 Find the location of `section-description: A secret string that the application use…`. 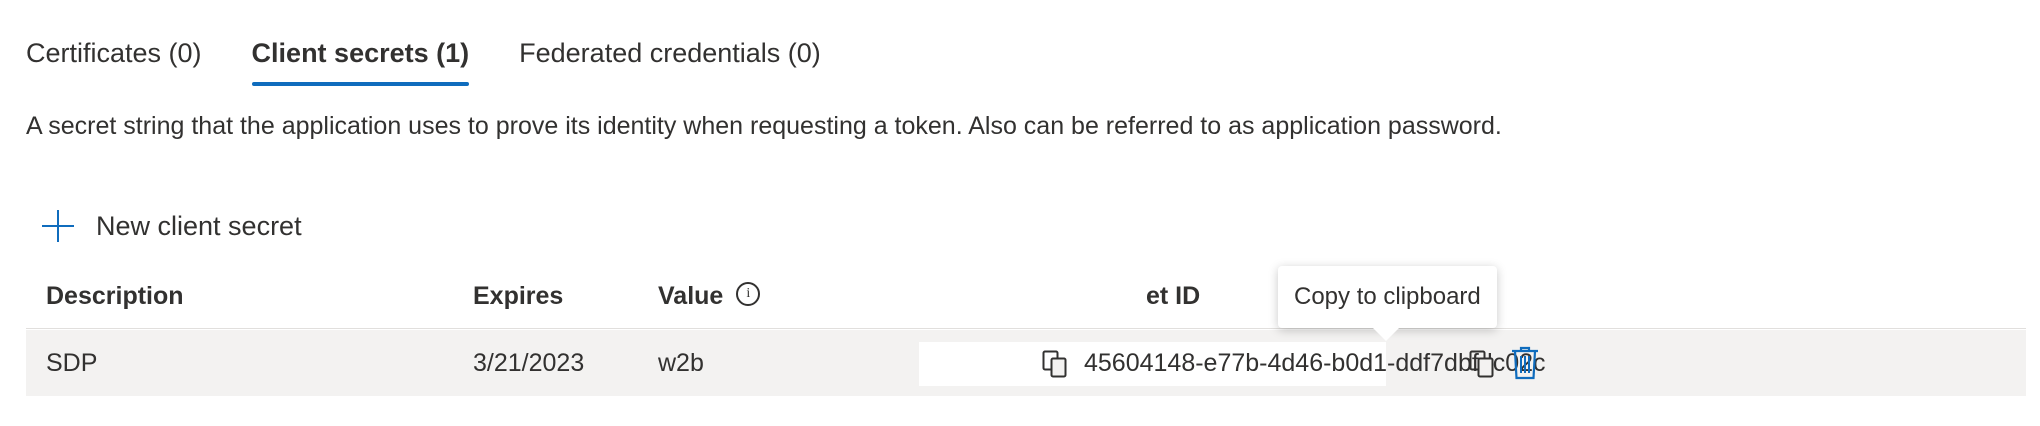

section-description: A secret string that the application use… is located at coordinates (764, 126).